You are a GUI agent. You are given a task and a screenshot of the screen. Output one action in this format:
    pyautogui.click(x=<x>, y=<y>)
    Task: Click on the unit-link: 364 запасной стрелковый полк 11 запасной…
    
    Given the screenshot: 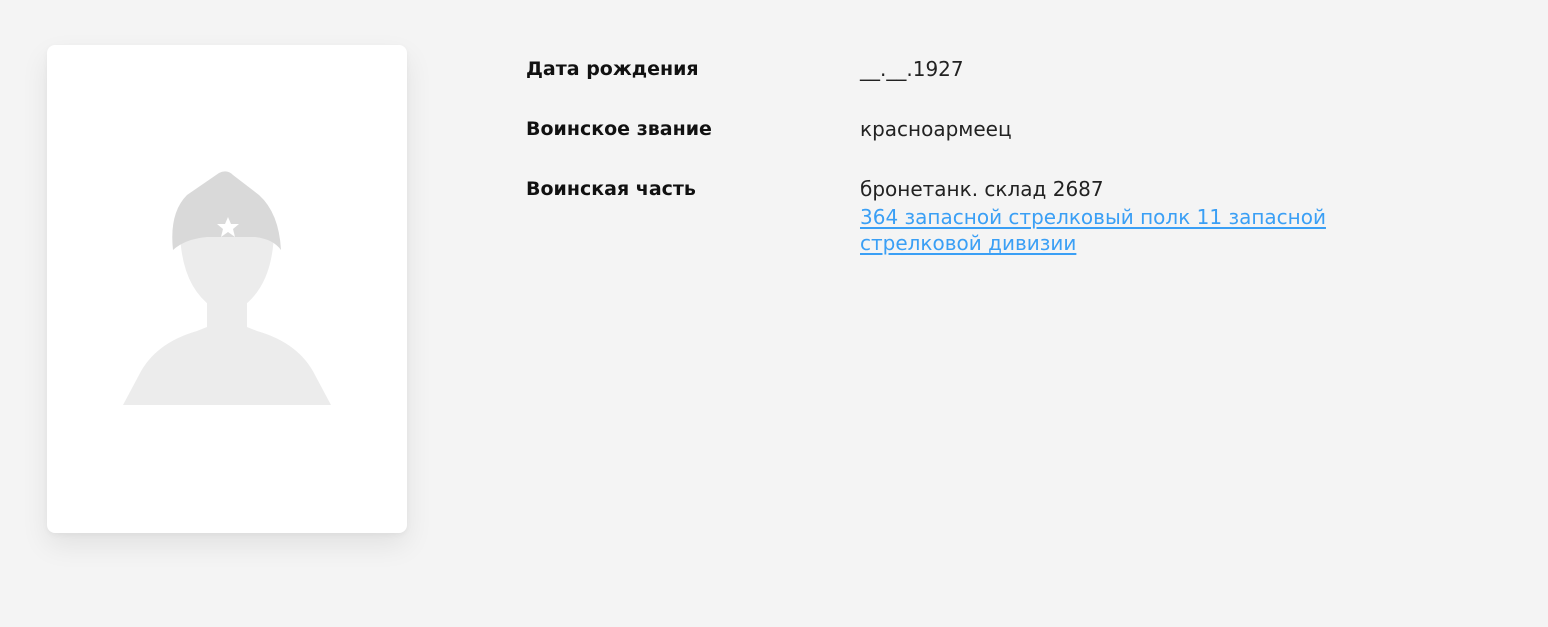 What is the action you would take?
    pyautogui.click(x=1155, y=230)
    